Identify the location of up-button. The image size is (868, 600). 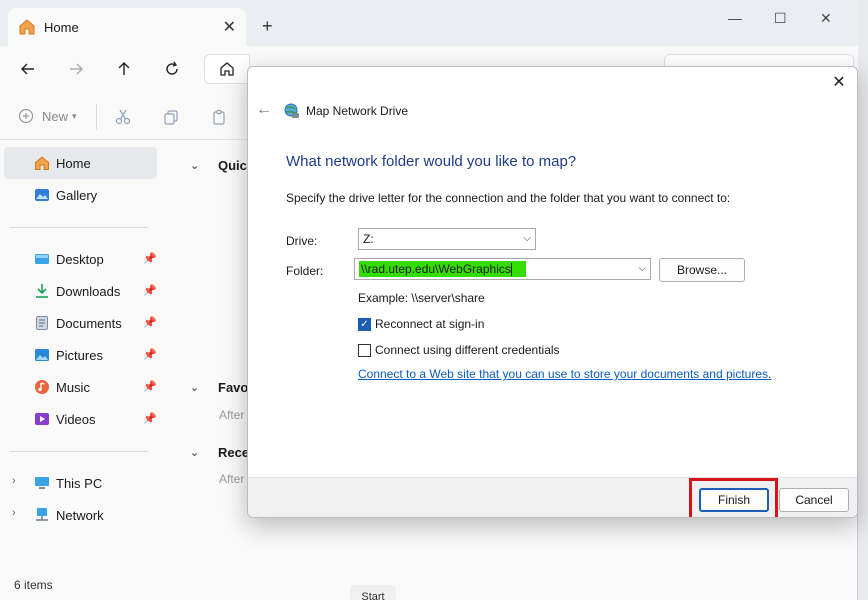
(124, 69).